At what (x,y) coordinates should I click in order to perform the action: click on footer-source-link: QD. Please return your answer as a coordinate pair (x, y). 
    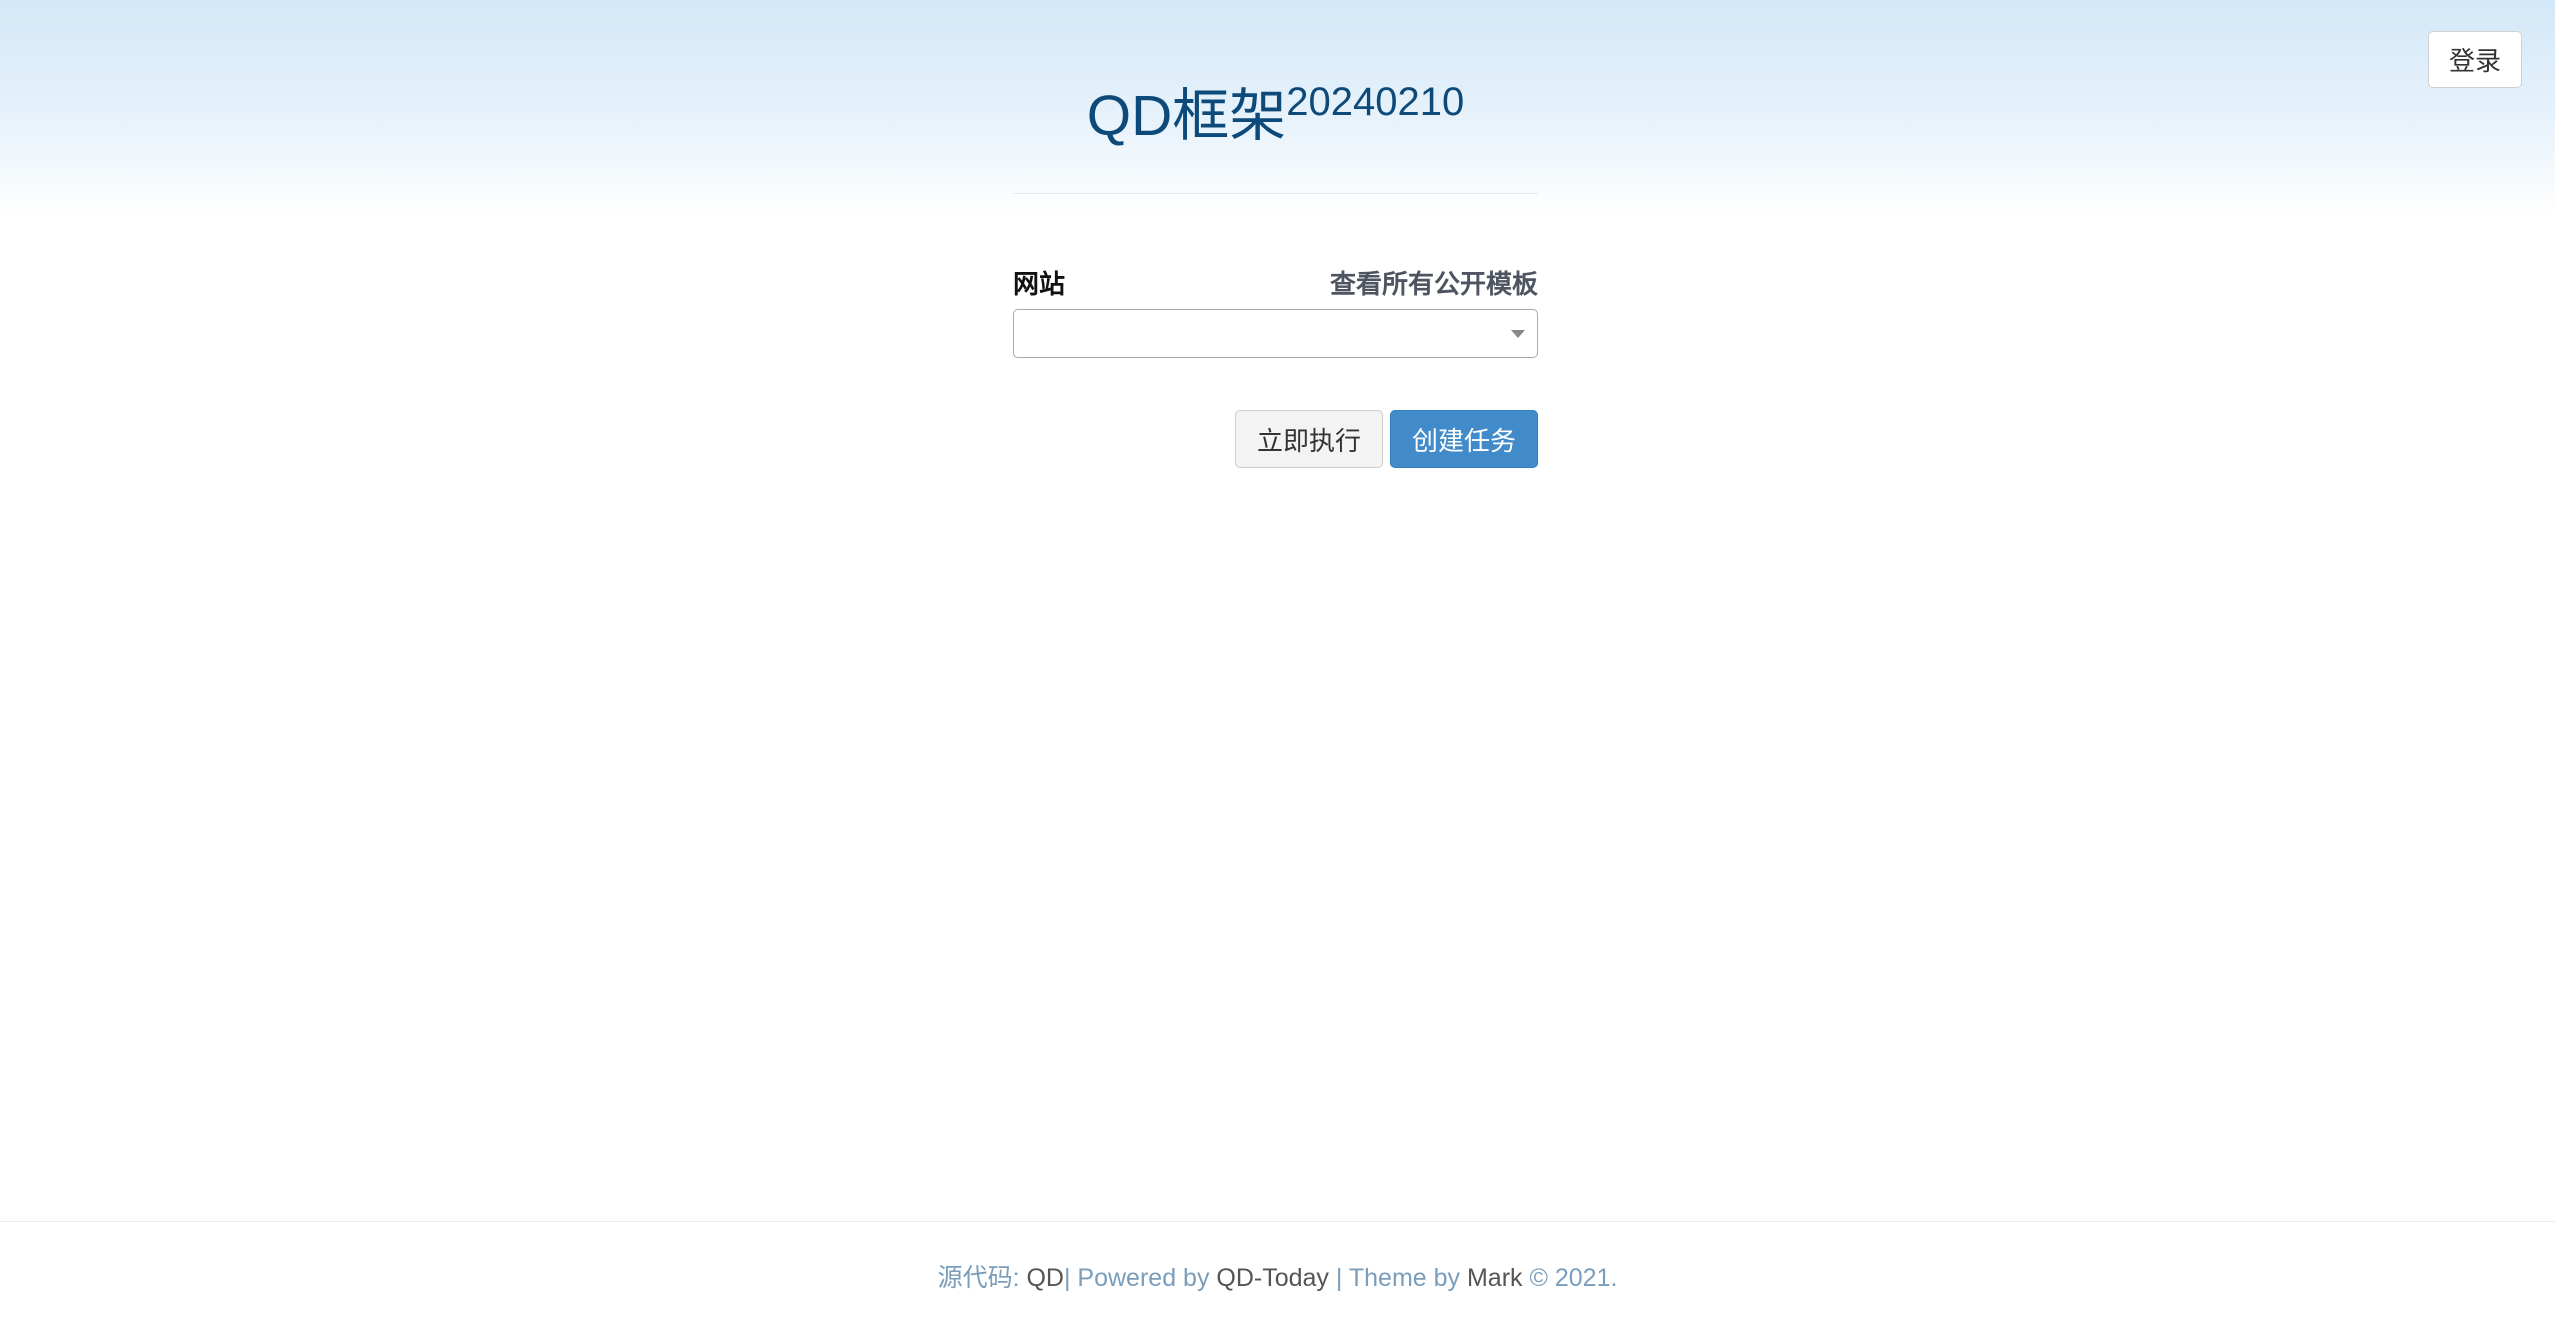
    Looking at the image, I should click on (1045, 1278).